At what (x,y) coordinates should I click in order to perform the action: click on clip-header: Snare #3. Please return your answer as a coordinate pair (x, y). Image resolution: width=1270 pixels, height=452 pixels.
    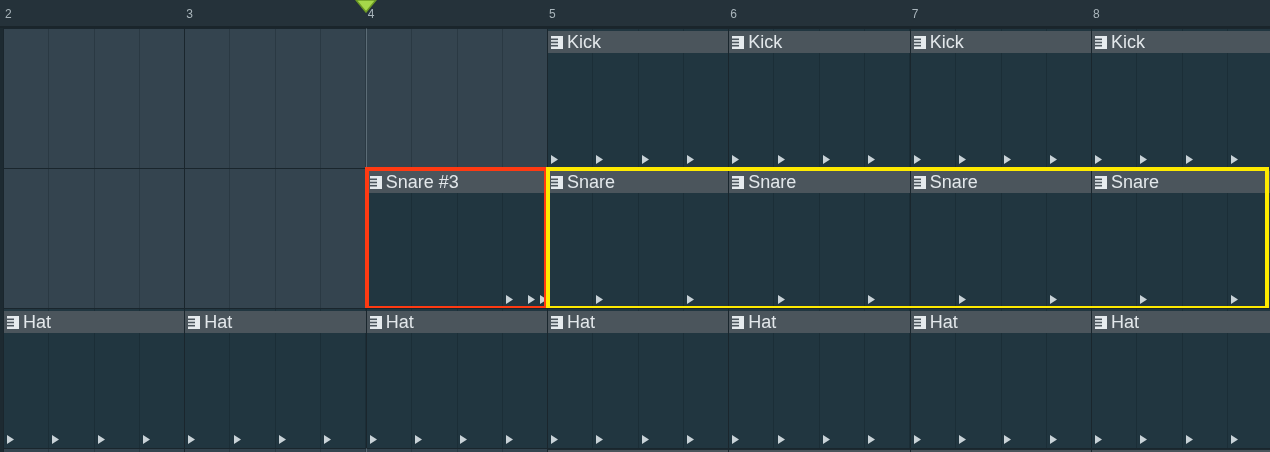
    Looking at the image, I should click on (456, 182).